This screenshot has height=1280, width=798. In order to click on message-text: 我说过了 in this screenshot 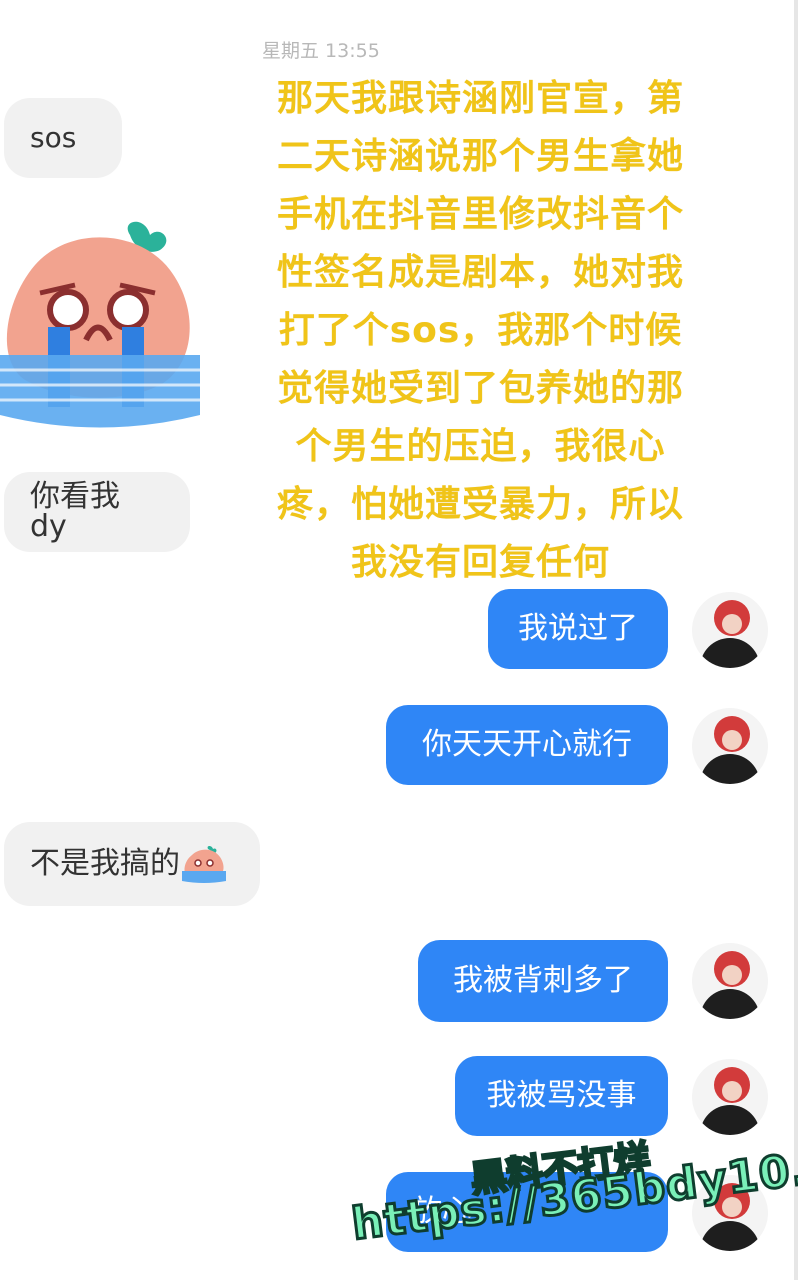, I will do `click(578, 628)`.